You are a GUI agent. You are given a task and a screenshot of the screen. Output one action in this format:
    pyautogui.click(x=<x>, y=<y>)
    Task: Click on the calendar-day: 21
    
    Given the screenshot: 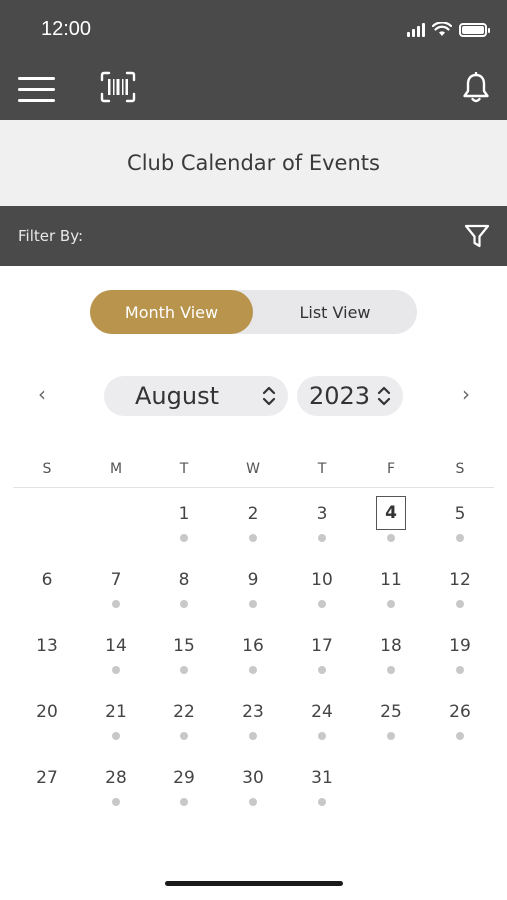 What is the action you would take?
    pyautogui.click(x=116, y=716)
    